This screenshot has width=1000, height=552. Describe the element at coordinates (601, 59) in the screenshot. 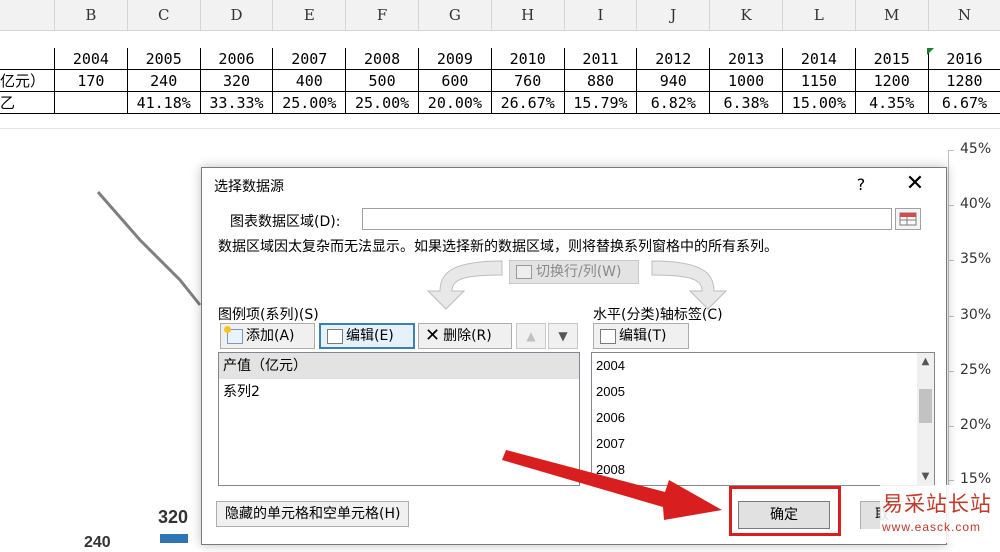

I see `year-cell: 2011` at that location.